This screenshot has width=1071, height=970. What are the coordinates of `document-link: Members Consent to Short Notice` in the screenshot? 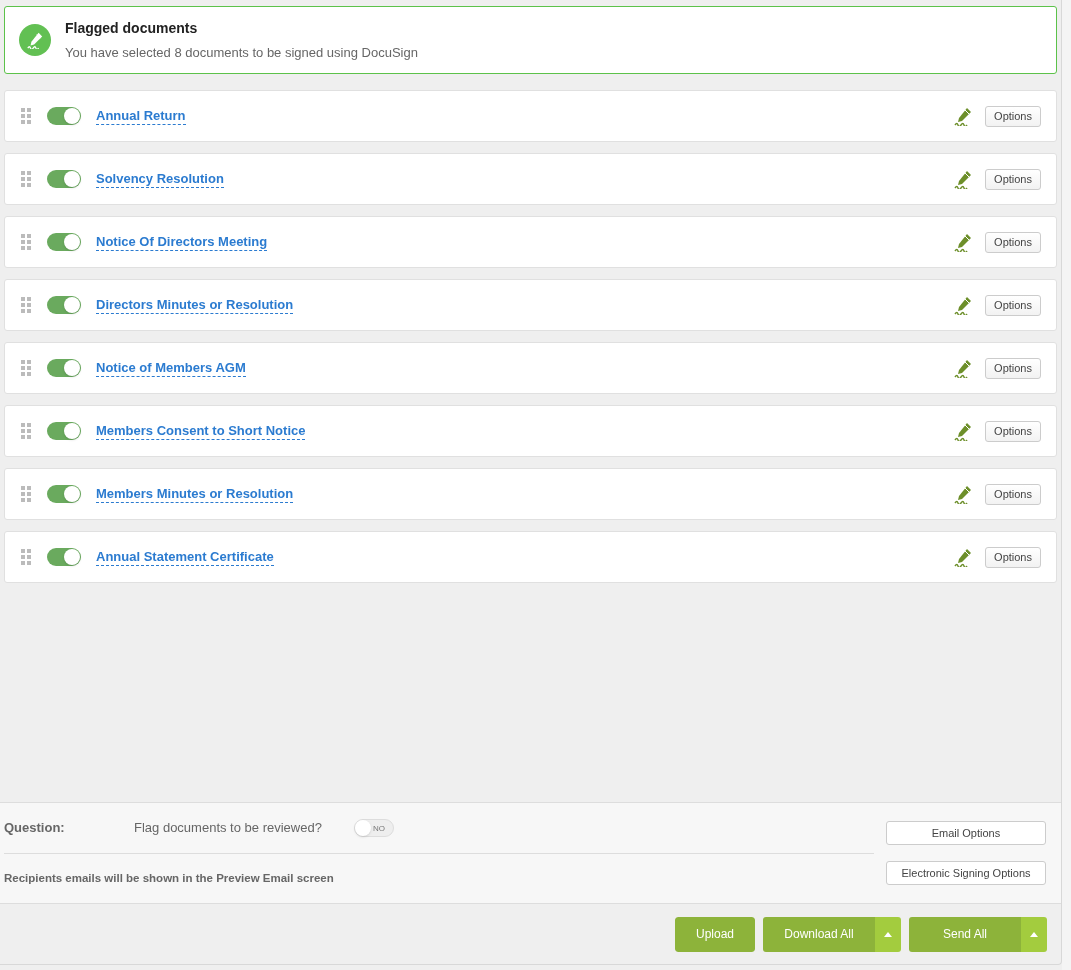 It's located at (201, 431).